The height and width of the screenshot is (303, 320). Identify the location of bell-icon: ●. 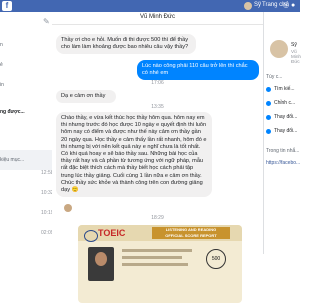
(293, 6).